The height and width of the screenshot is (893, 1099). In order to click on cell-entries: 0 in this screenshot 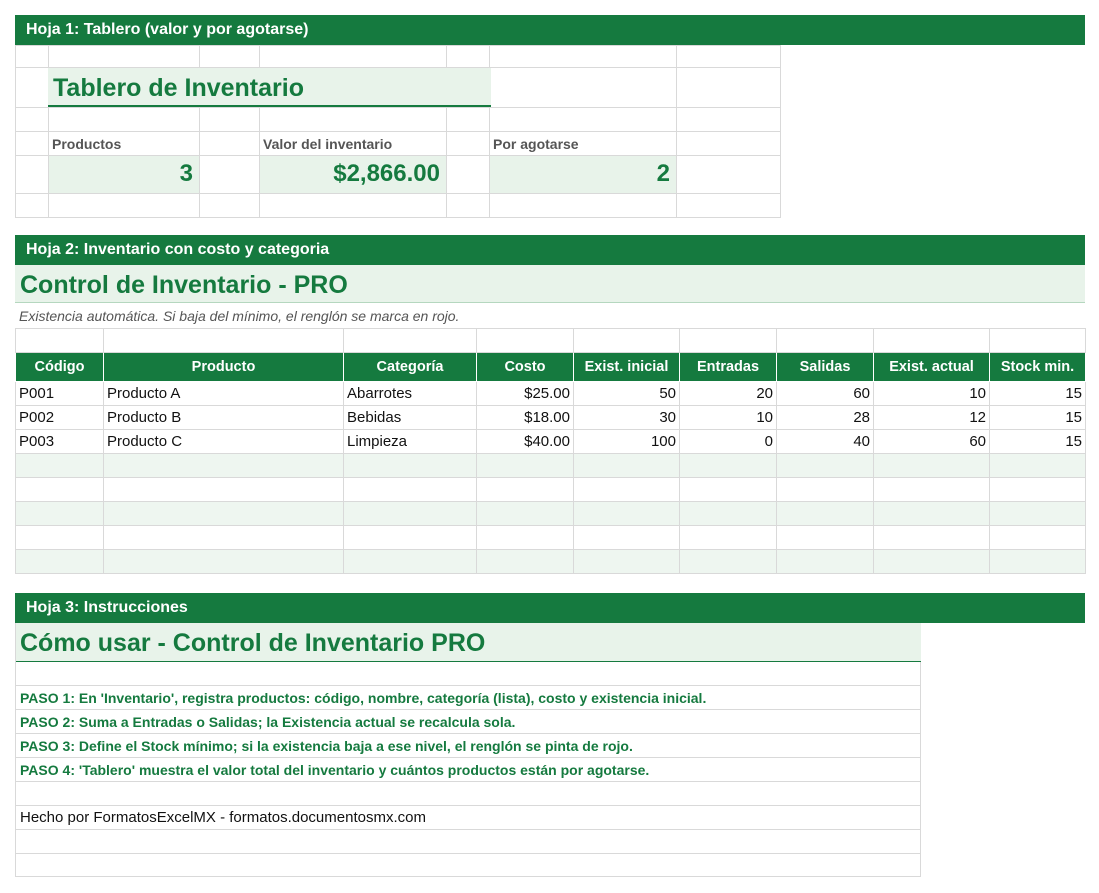, I will do `click(728, 441)`.